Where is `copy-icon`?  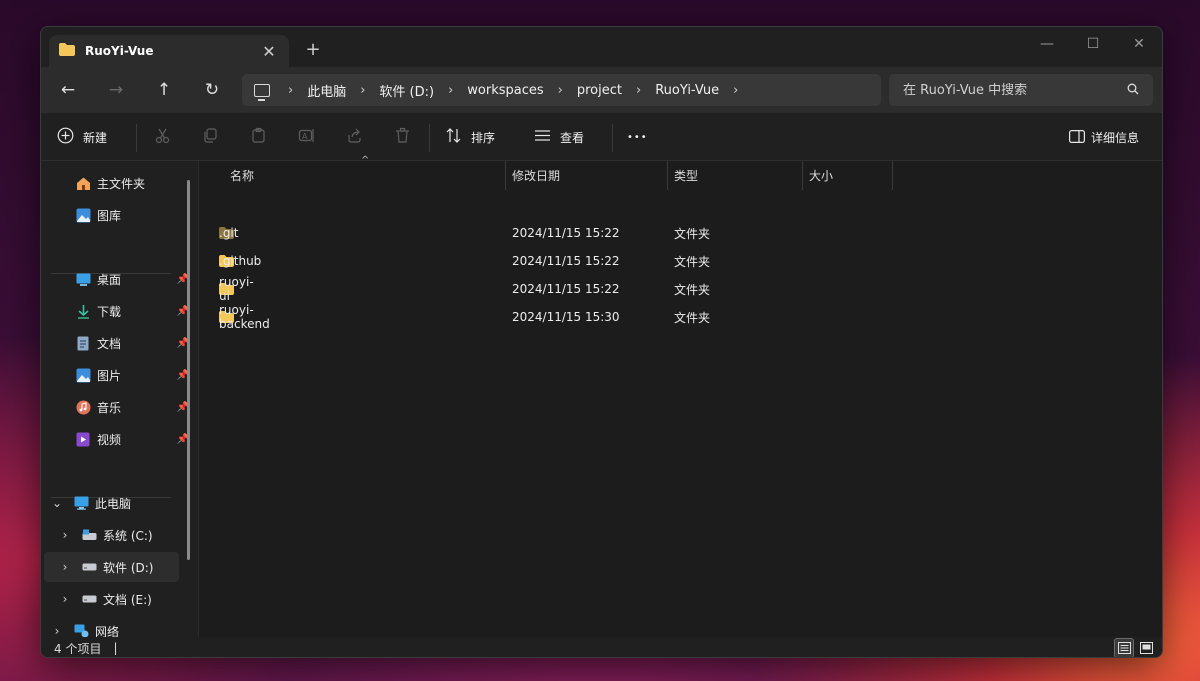 copy-icon is located at coordinates (210, 138).